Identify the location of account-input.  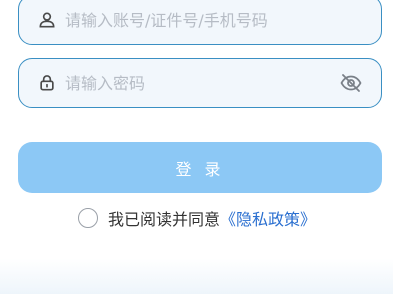
(223, 22).